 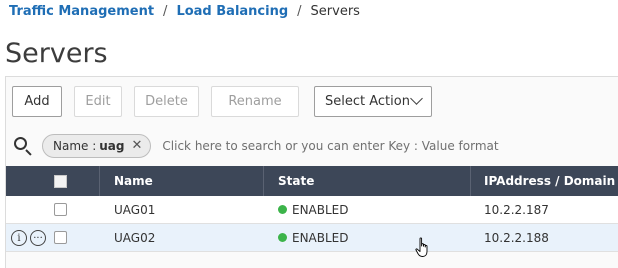 I want to click on row-select-cell, so click(x=53, y=209).